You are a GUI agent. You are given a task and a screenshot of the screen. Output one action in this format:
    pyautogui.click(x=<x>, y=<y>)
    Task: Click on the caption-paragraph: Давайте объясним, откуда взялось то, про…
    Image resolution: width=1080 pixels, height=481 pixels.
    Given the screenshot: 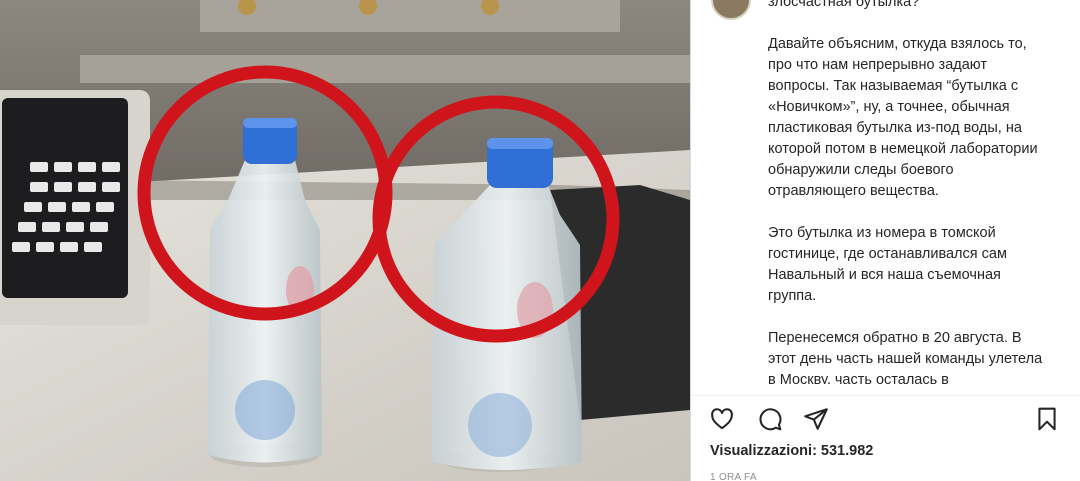 What is the action you would take?
    pyautogui.click(x=903, y=117)
    